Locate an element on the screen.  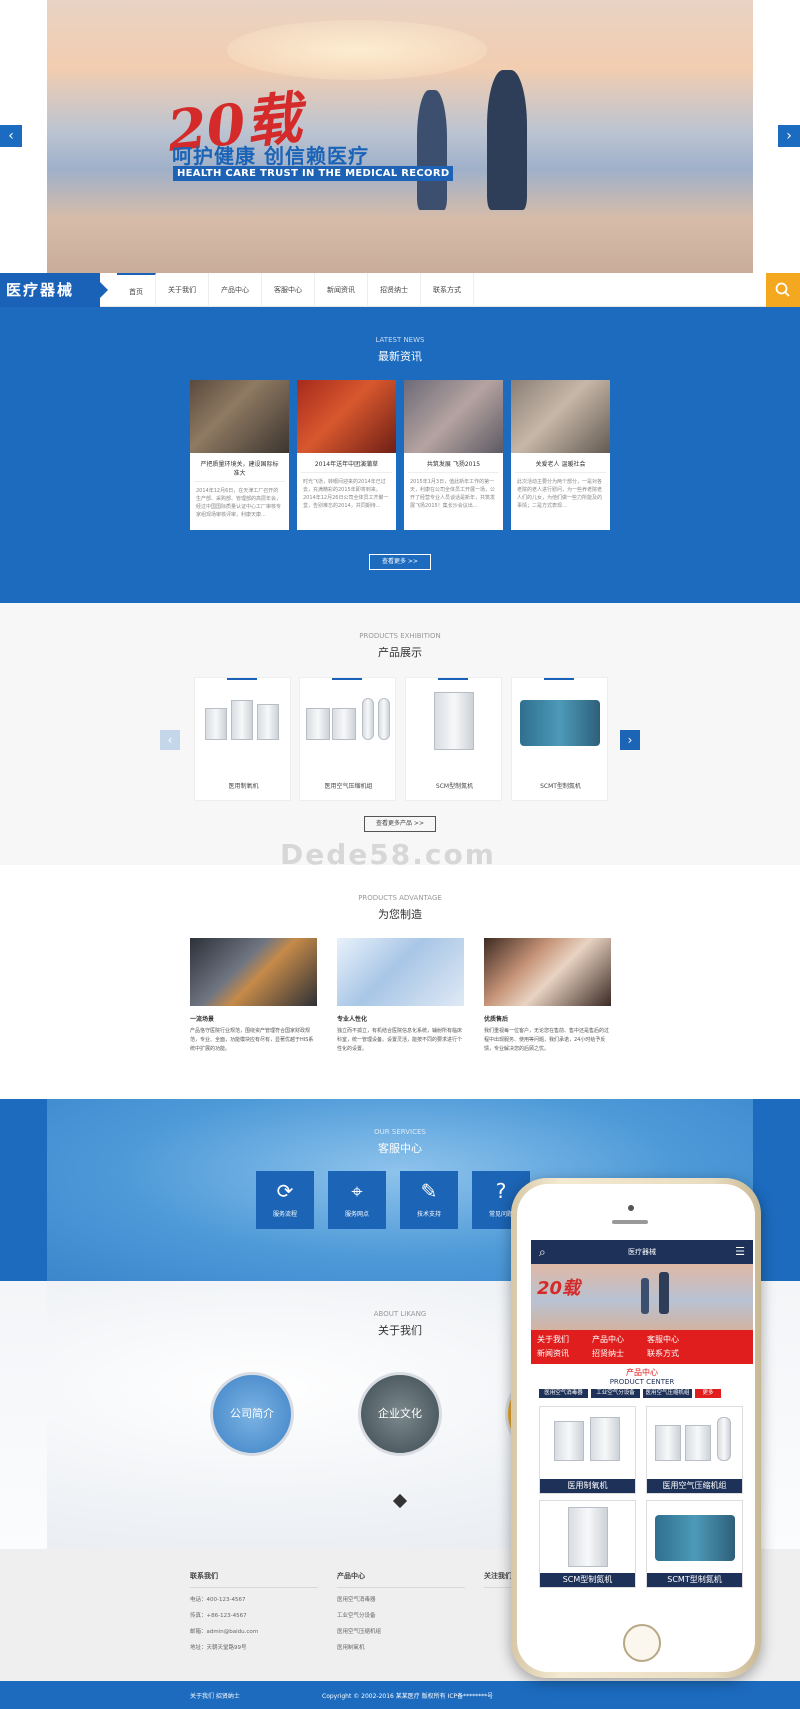
search-button is located at coordinates (783, 290).